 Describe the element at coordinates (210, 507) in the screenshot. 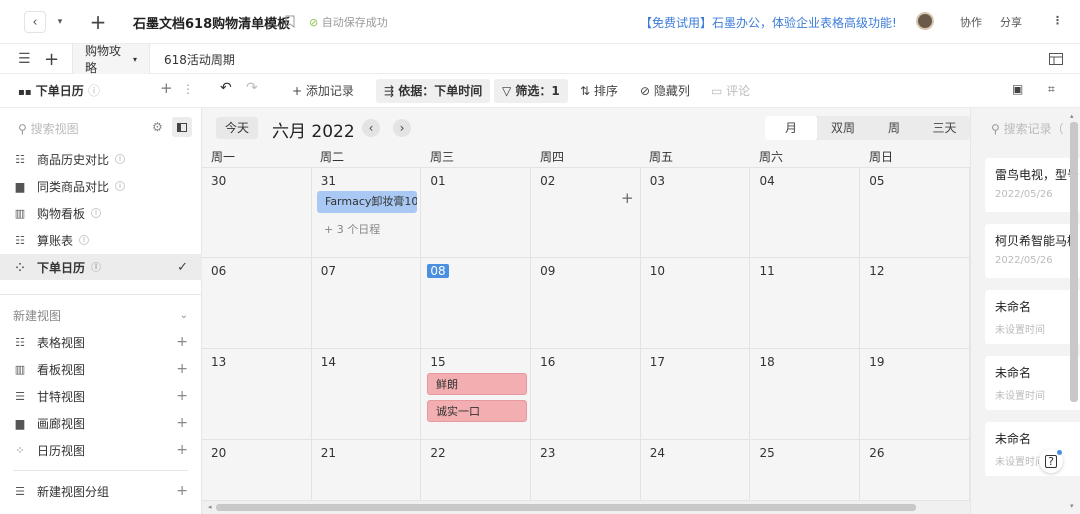

I see `scroll-left-icon: ◂` at that location.